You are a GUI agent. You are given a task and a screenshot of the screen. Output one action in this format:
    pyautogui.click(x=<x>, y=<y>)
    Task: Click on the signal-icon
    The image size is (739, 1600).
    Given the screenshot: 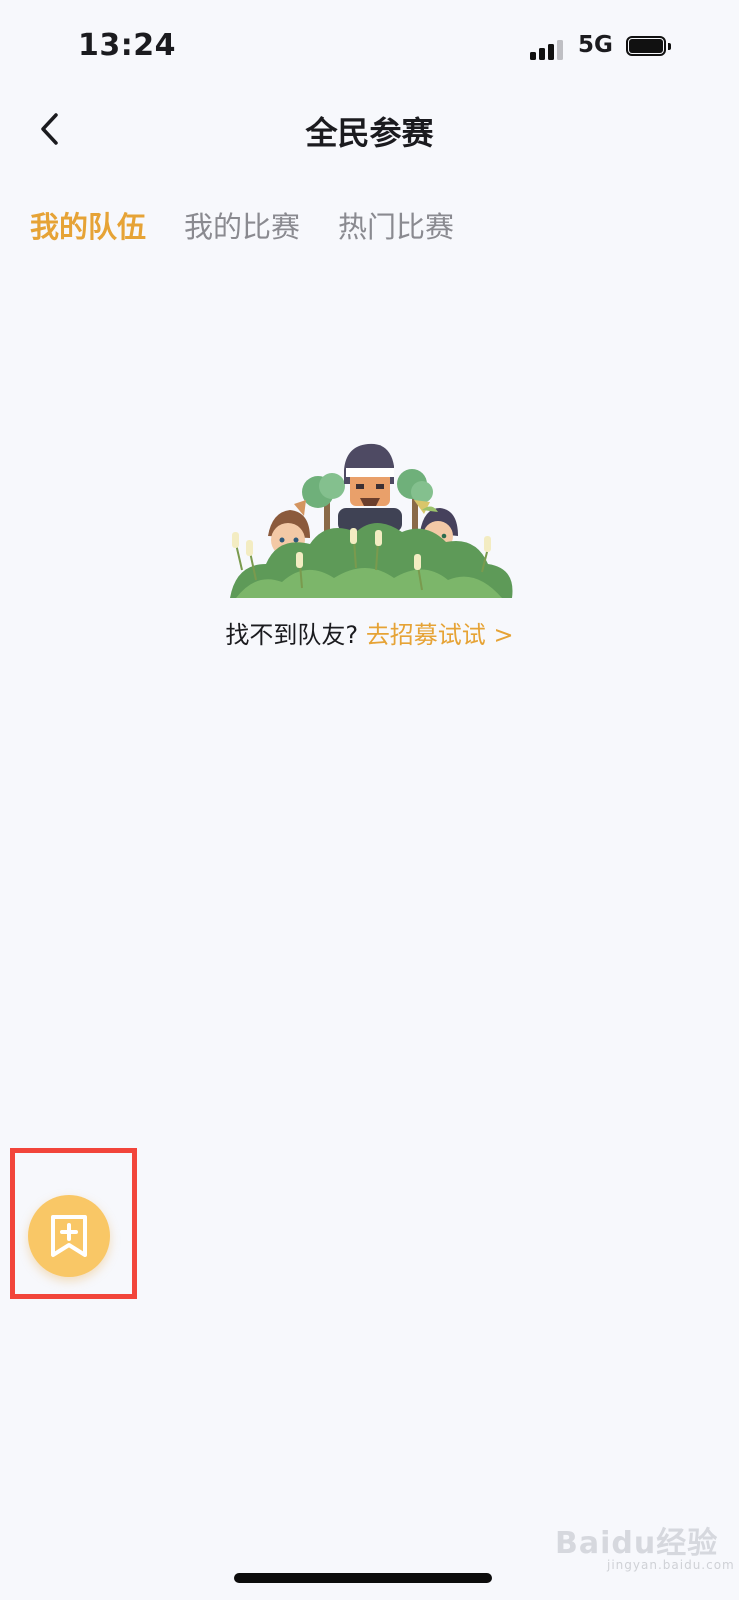 What is the action you would take?
    pyautogui.click(x=548, y=49)
    